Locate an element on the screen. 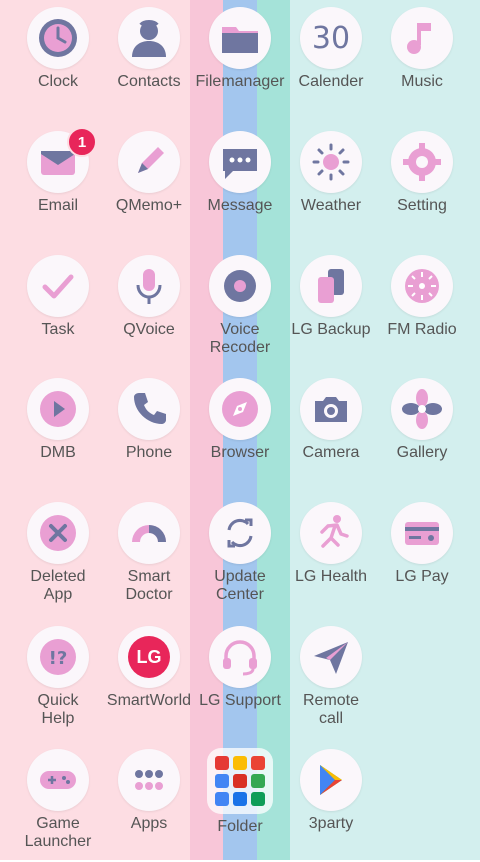 The width and height of the screenshot is (480, 862). app-remote-call: Remote call is located at coordinates (331, 679).